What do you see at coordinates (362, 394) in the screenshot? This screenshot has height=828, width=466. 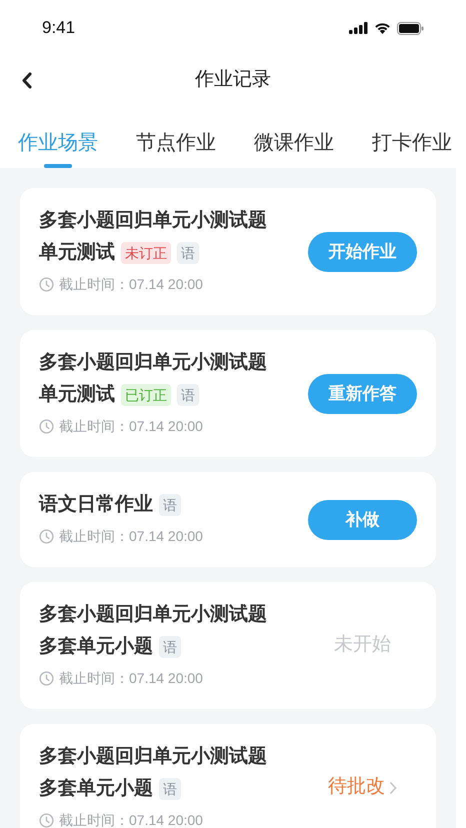 I see `action-button: 重新作答` at bounding box center [362, 394].